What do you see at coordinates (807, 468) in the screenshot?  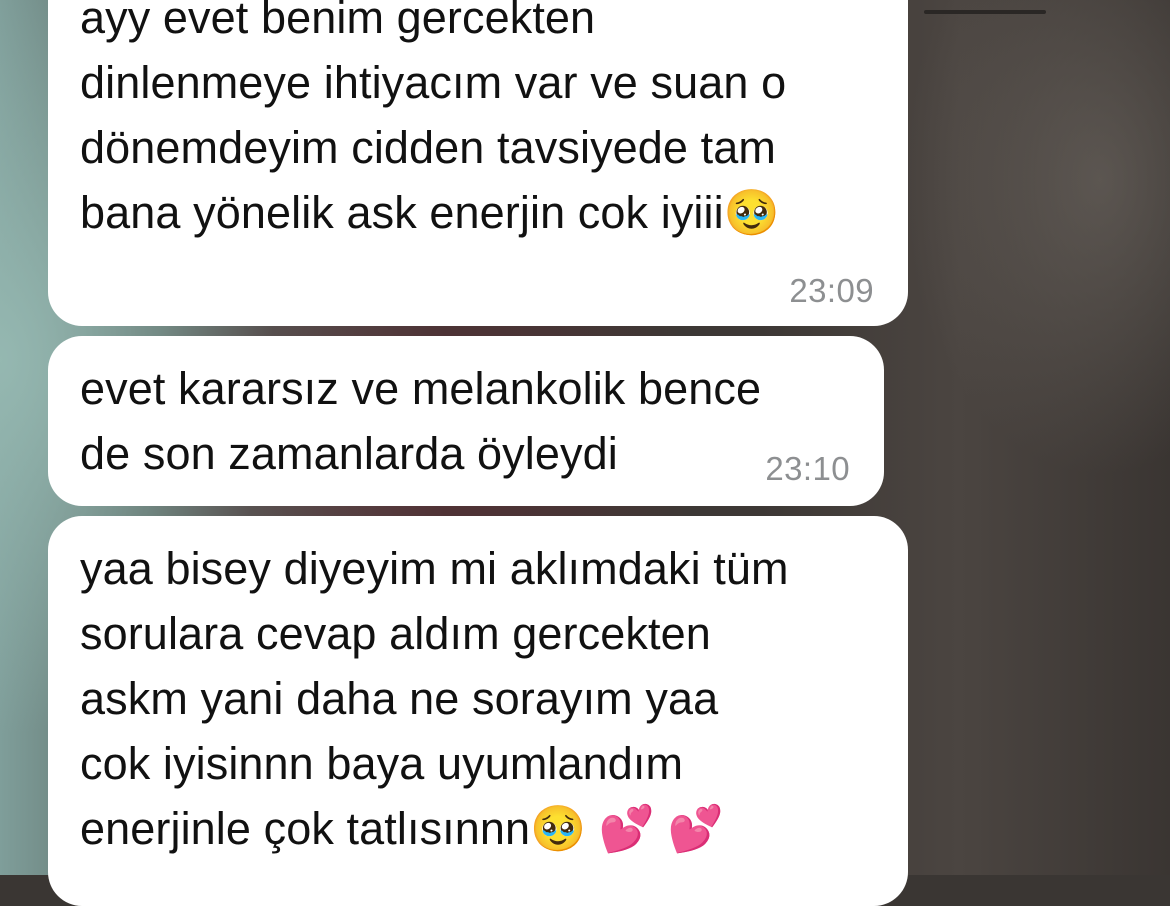 I see `message-timestamp: 23:10` at bounding box center [807, 468].